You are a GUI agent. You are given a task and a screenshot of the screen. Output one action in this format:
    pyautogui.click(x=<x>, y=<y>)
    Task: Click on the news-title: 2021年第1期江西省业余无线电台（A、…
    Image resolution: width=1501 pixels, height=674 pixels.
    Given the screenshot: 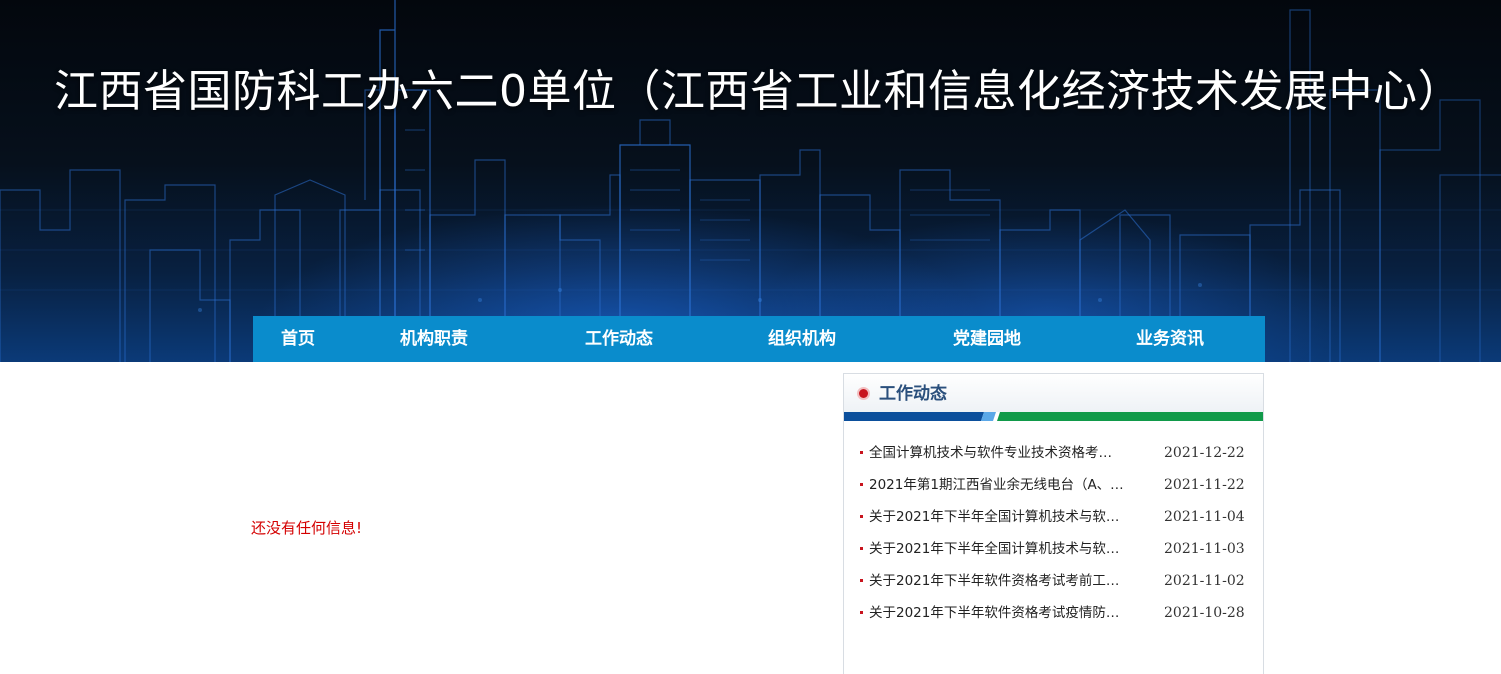 What is the action you would take?
    pyautogui.click(x=997, y=485)
    